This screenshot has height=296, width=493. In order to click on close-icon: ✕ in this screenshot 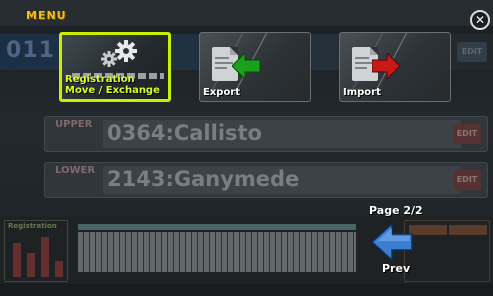, I will do `click(480, 20)`.